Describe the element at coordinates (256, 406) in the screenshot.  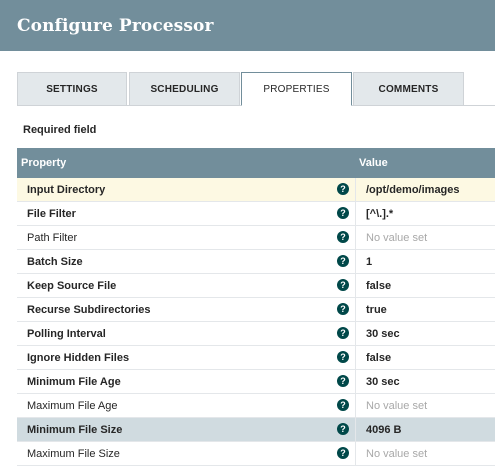
I see `property-row: Maximum File Age? No value set` at that location.